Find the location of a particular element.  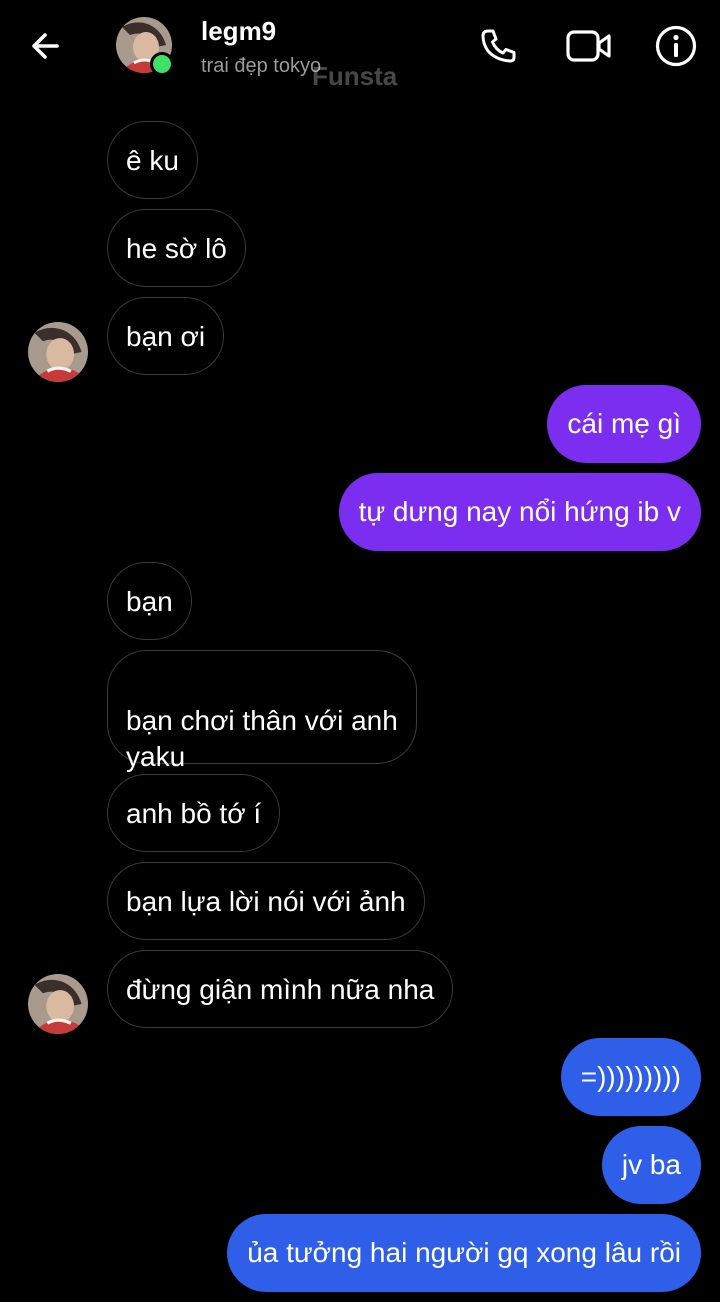

user-subtitle: trai đẹp tokyo is located at coordinates (261, 66).